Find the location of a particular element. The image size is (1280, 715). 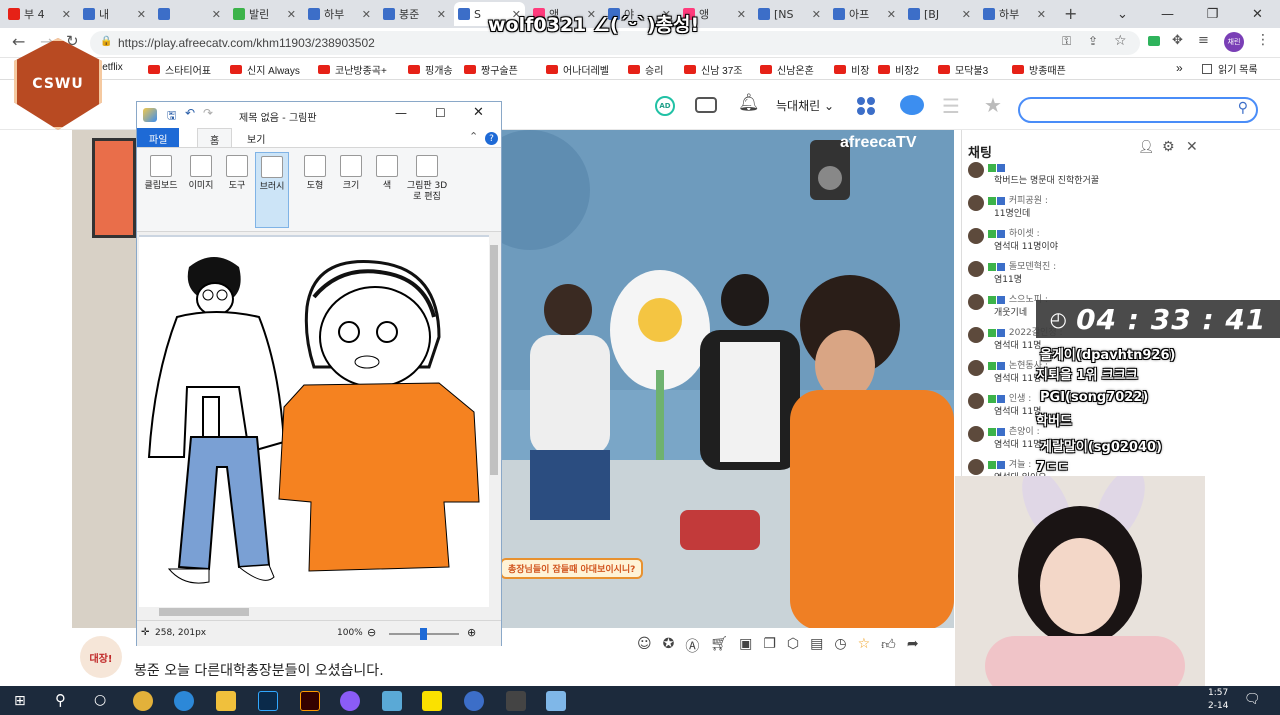

ad-badge: AD is located at coordinates (665, 106).